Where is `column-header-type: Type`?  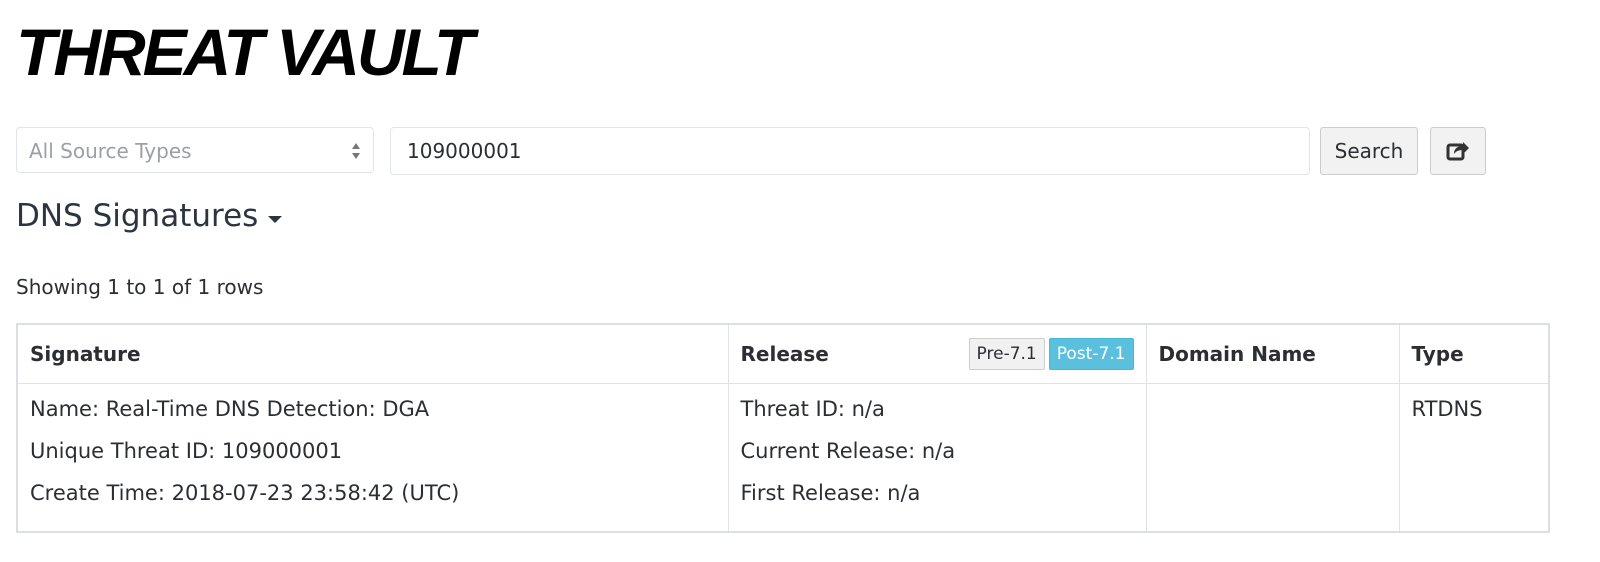
column-header-type: Type is located at coordinates (1473, 354).